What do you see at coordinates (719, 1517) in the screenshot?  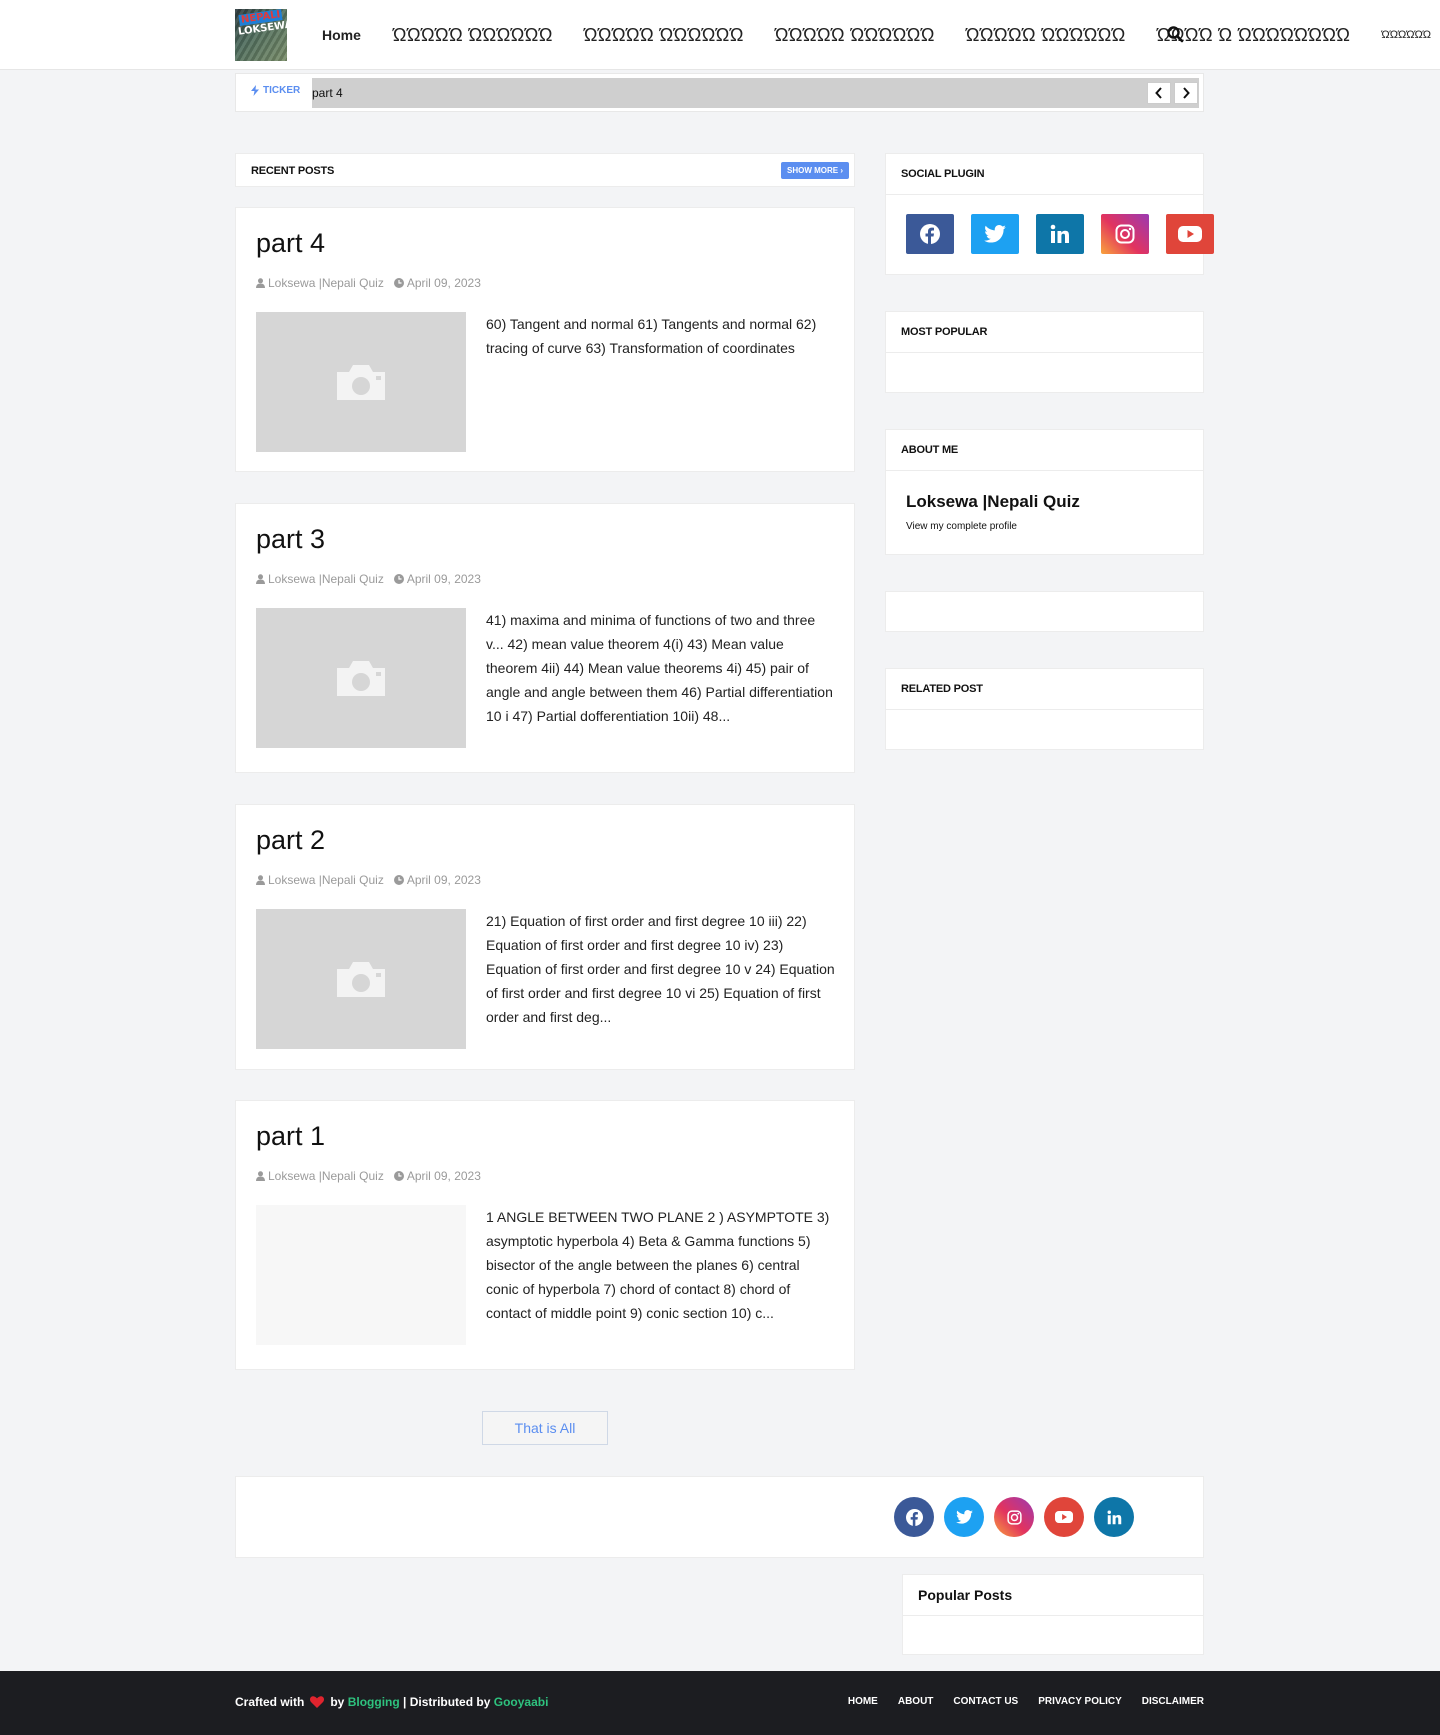 I see `footer-social-band` at bounding box center [719, 1517].